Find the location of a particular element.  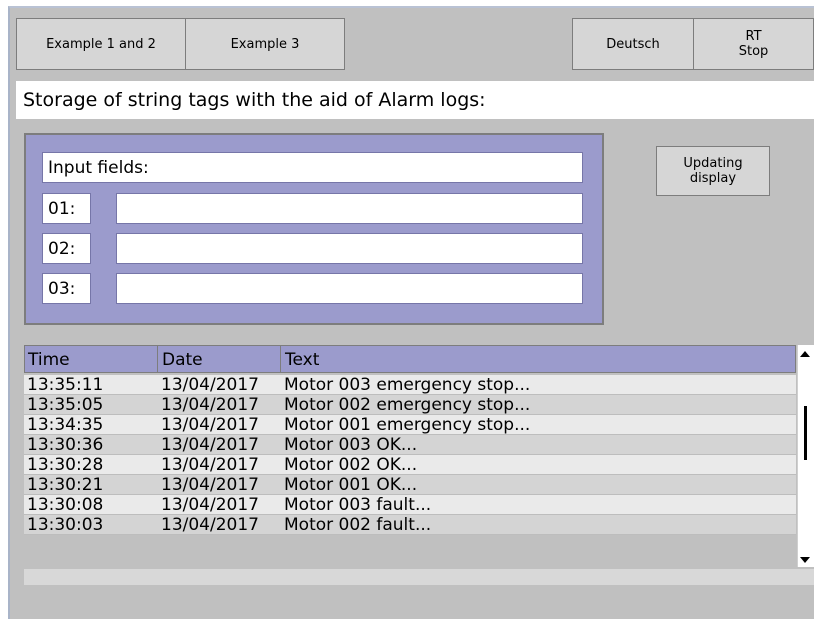

scroll-thumb is located at coordinates (805, 433).